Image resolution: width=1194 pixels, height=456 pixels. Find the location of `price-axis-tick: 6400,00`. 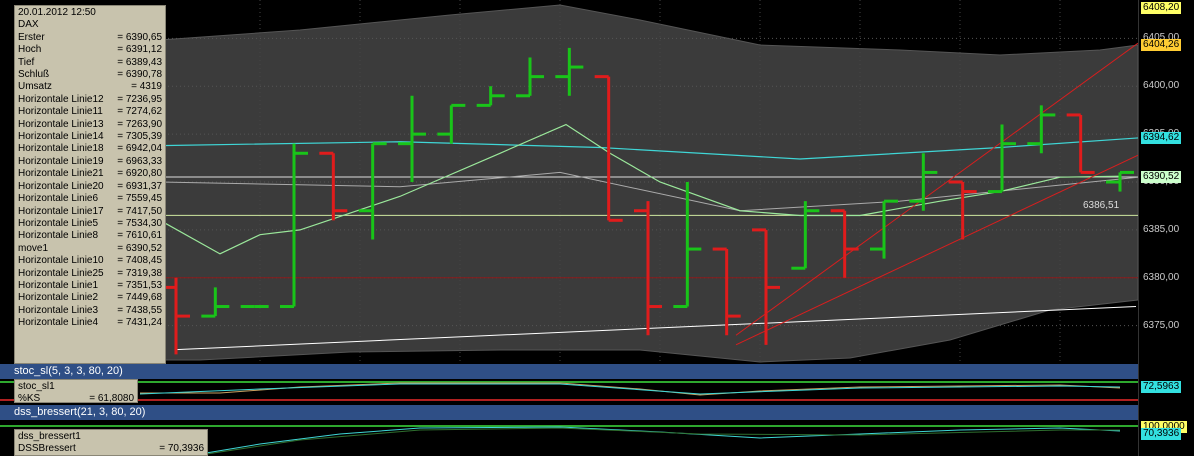

price-axis-tick: 6400,00 is located at coordinates (1161, 86).